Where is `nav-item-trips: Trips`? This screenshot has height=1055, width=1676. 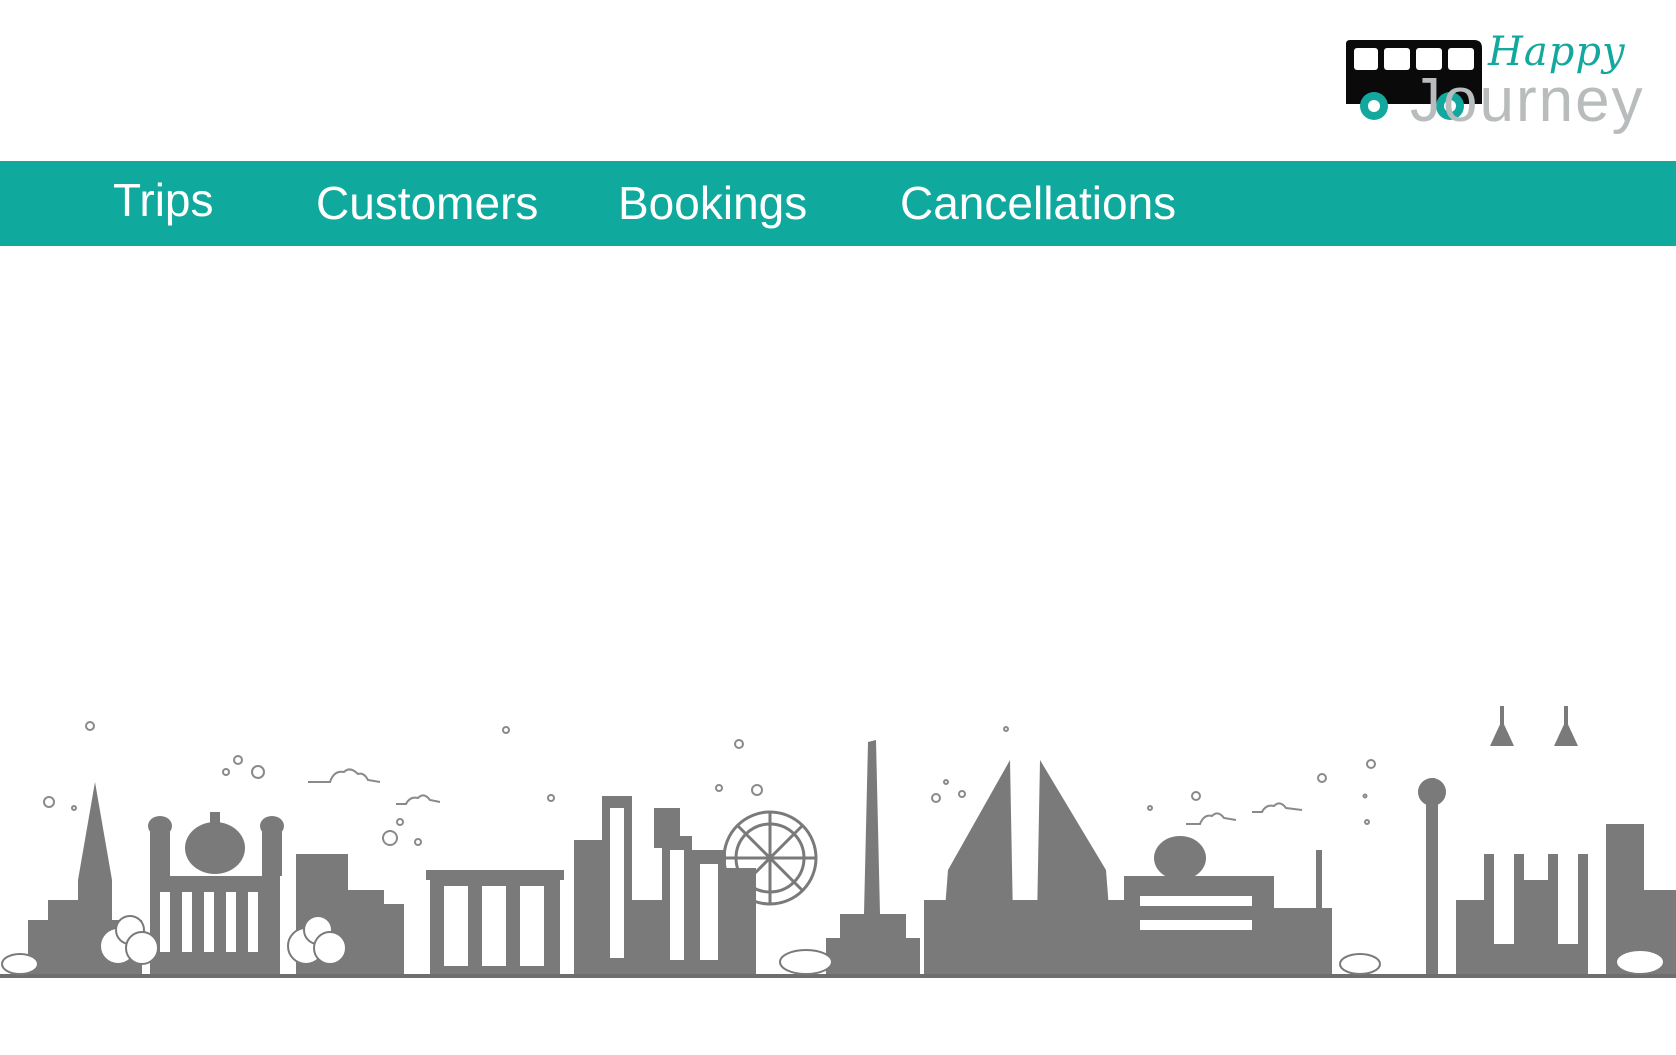
nav-item-trips: Trips is located at coordinates (163, 200).